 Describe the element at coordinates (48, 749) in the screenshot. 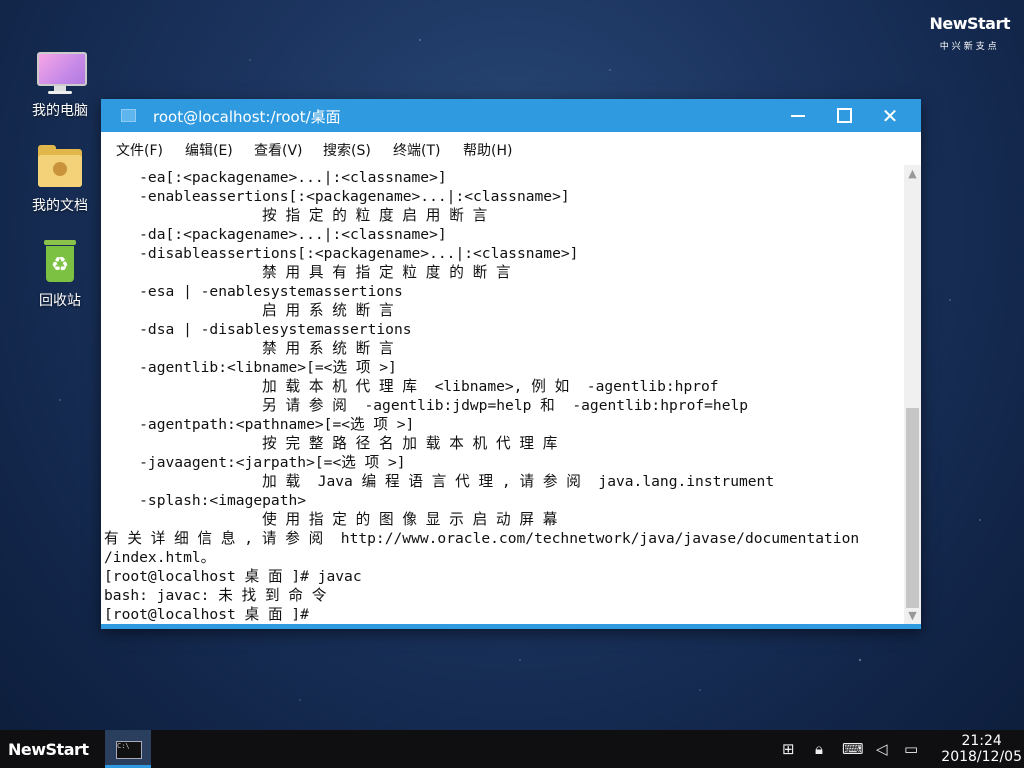

I see `start-button: NewStart` at that location.